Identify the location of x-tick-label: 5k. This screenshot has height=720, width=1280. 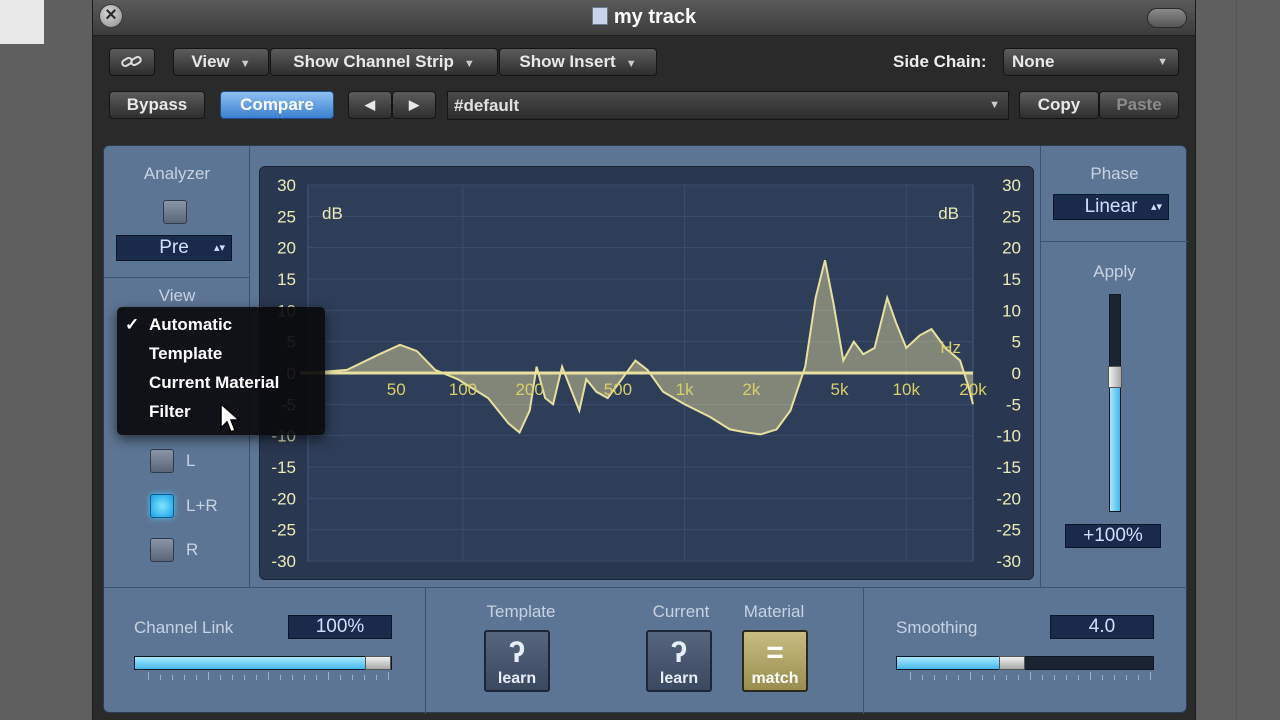
(840, 389).